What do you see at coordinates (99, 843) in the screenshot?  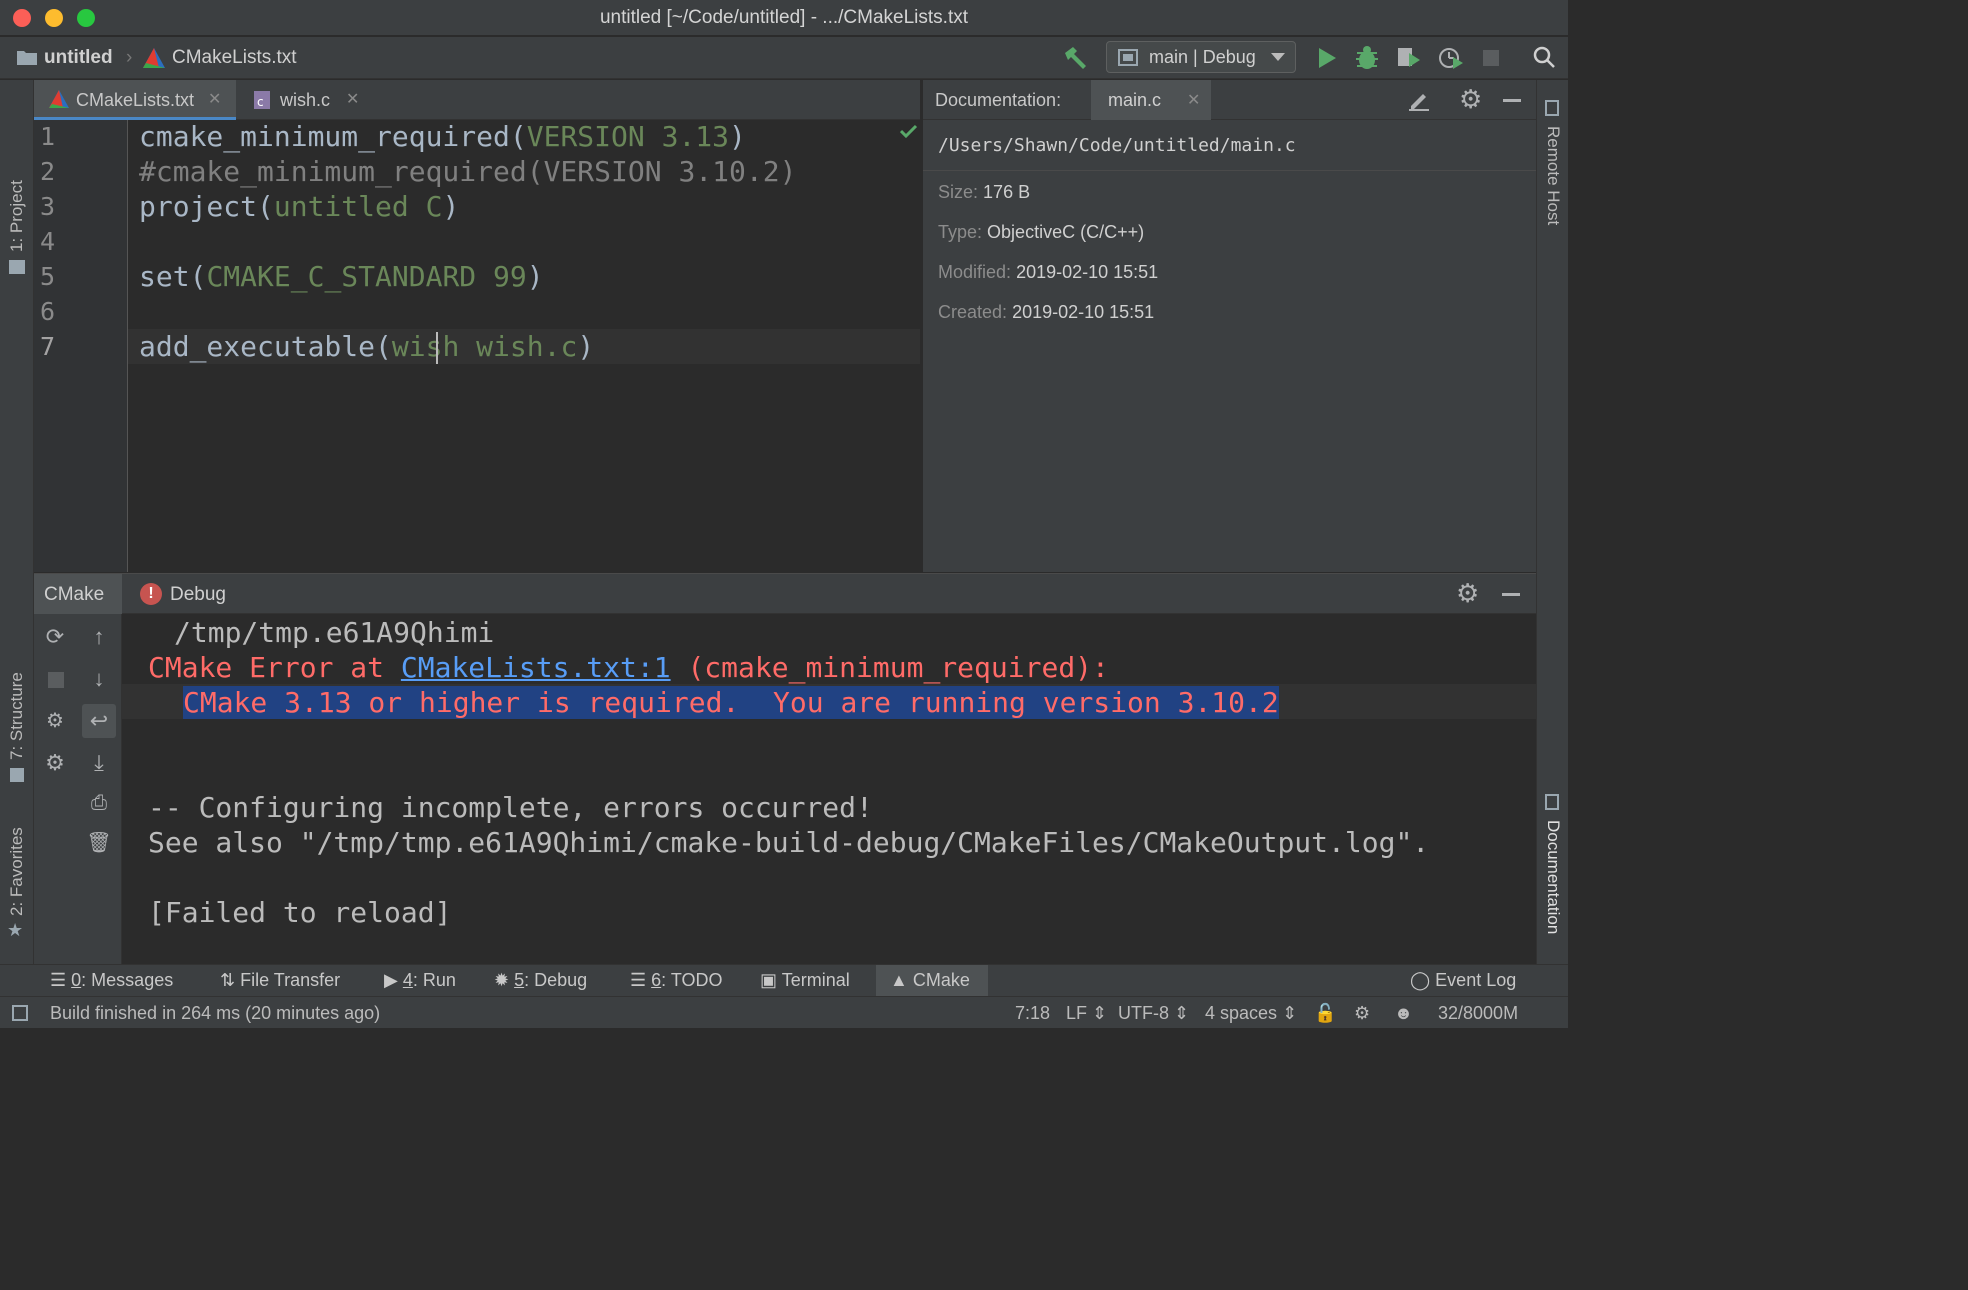 I see `trash-icon: 🗑` at bounding box center [99, 843].